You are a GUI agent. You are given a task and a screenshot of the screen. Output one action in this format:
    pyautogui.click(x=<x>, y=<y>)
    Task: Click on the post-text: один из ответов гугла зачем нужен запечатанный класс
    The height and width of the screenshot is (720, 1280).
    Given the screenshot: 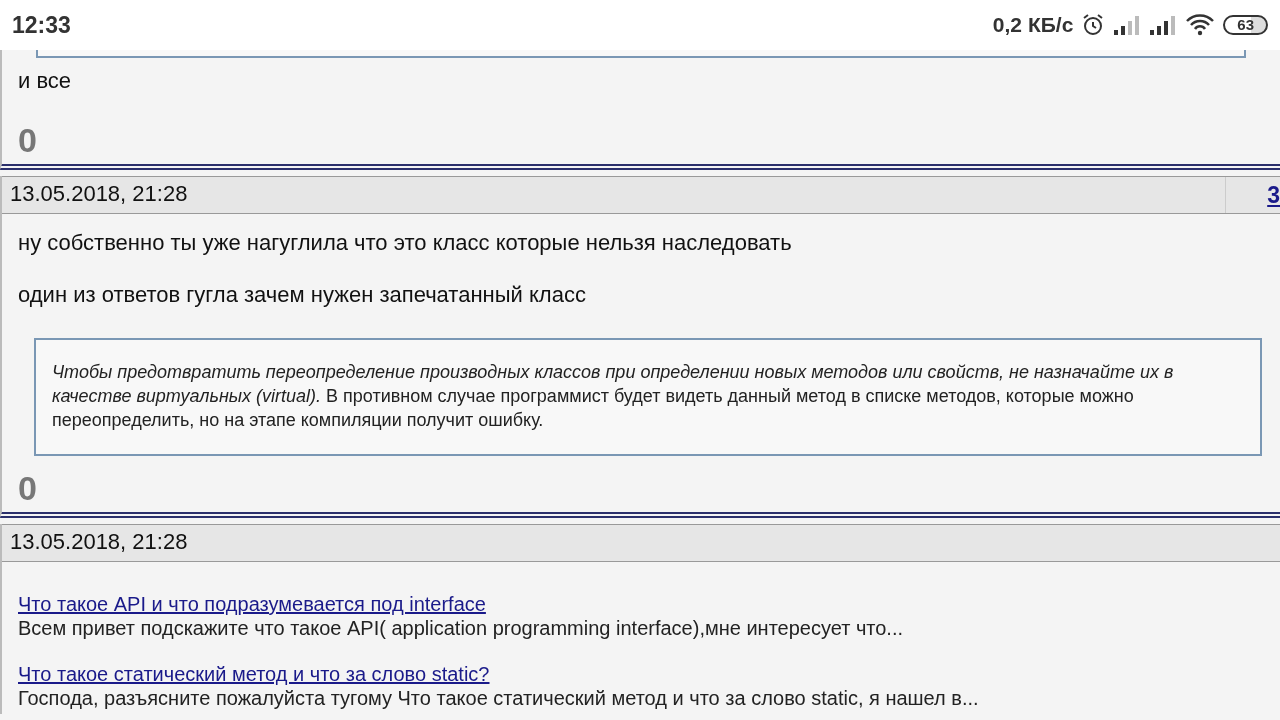 What is the action you would take?
    pyautogui.click(x=302, y=295)
    